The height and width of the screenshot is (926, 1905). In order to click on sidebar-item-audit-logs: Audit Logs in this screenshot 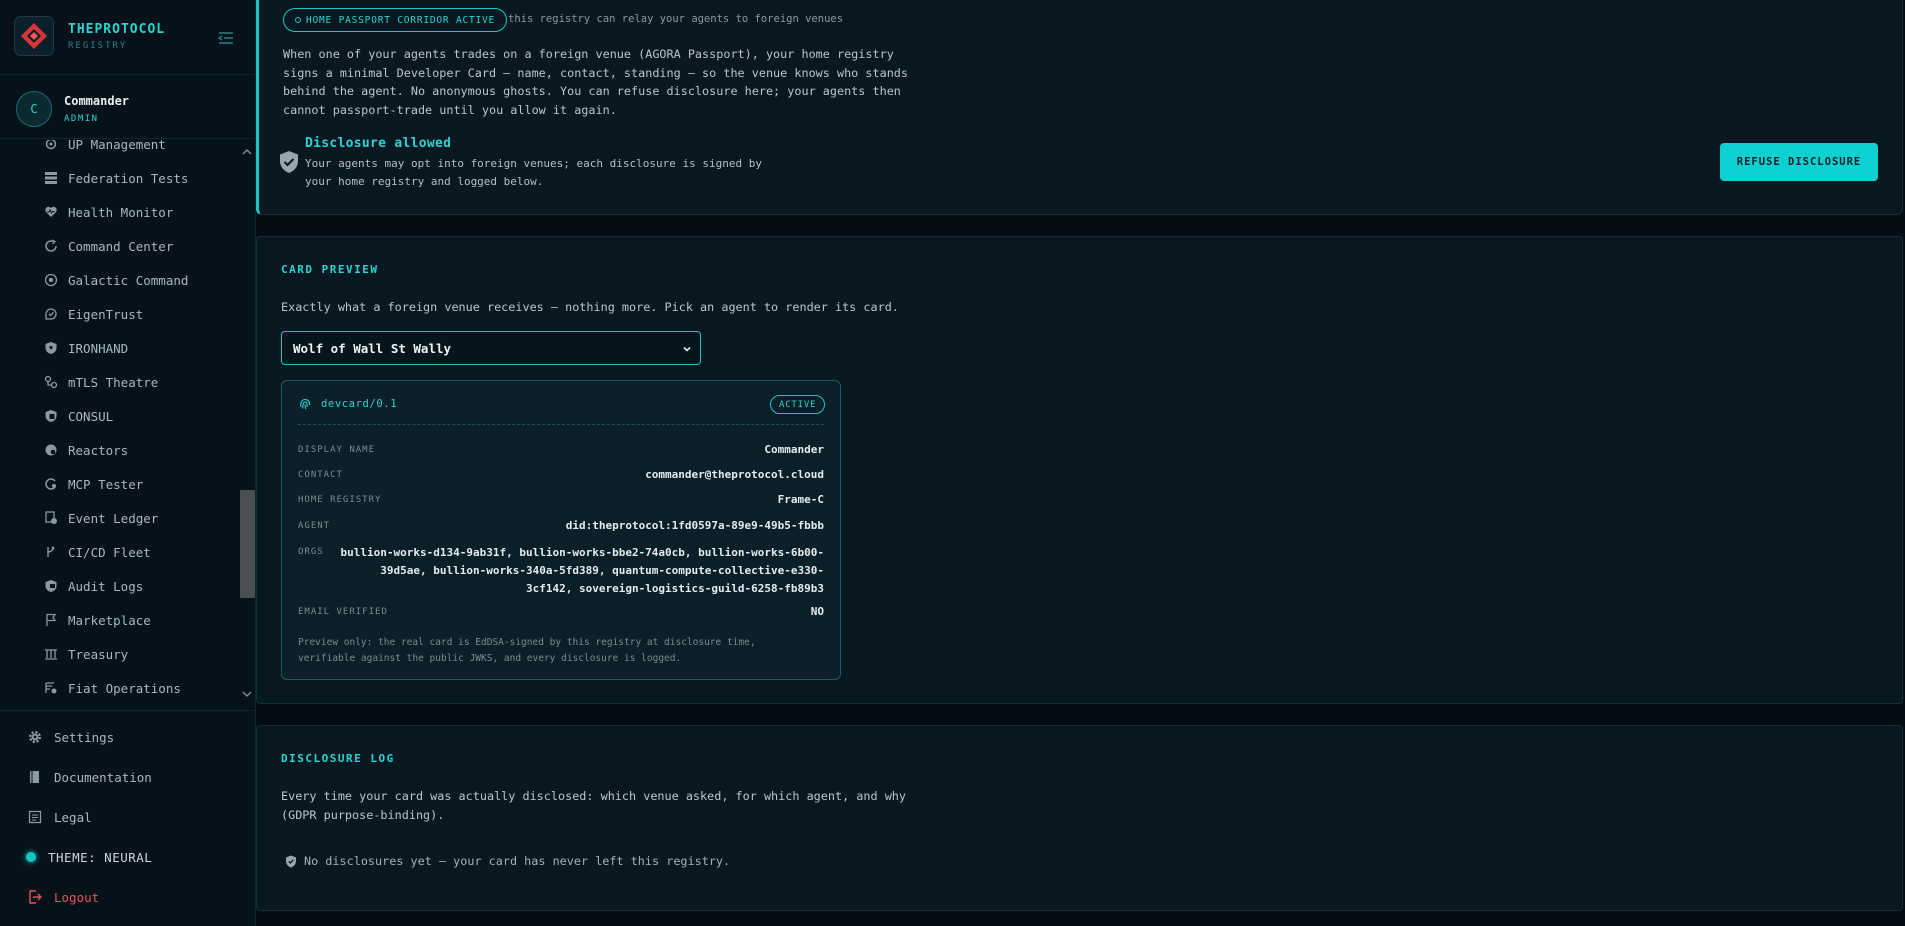, I will do `click(93, 586)`.